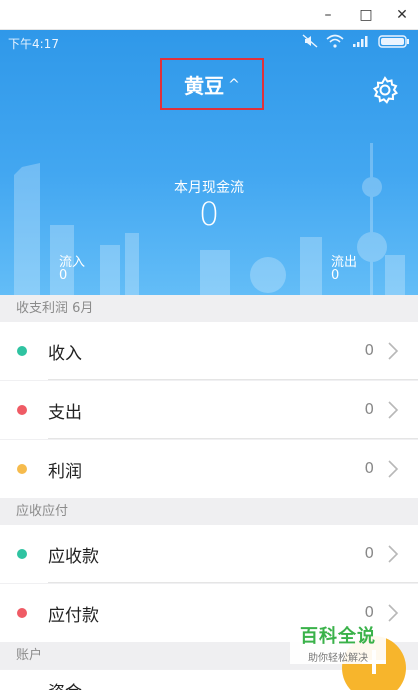 This screenshot has width=418, height=690. Describe the element at coordinates (338, 636) in the screenshot. I see `watermark-main: 百科全说` at that location.